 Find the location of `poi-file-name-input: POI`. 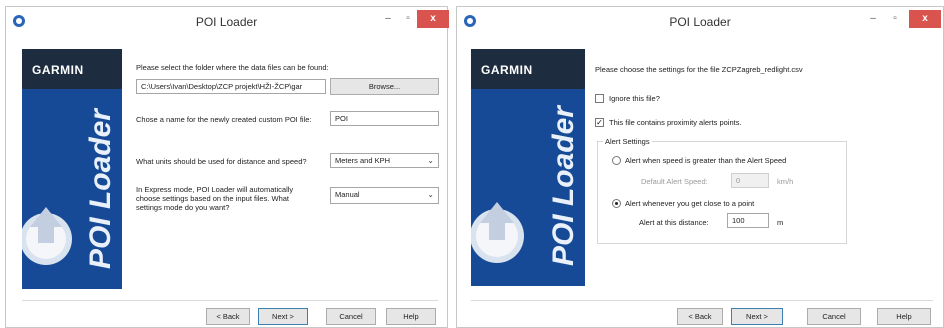

poi-file-name-input: POI is located at coordinates (384, 118).